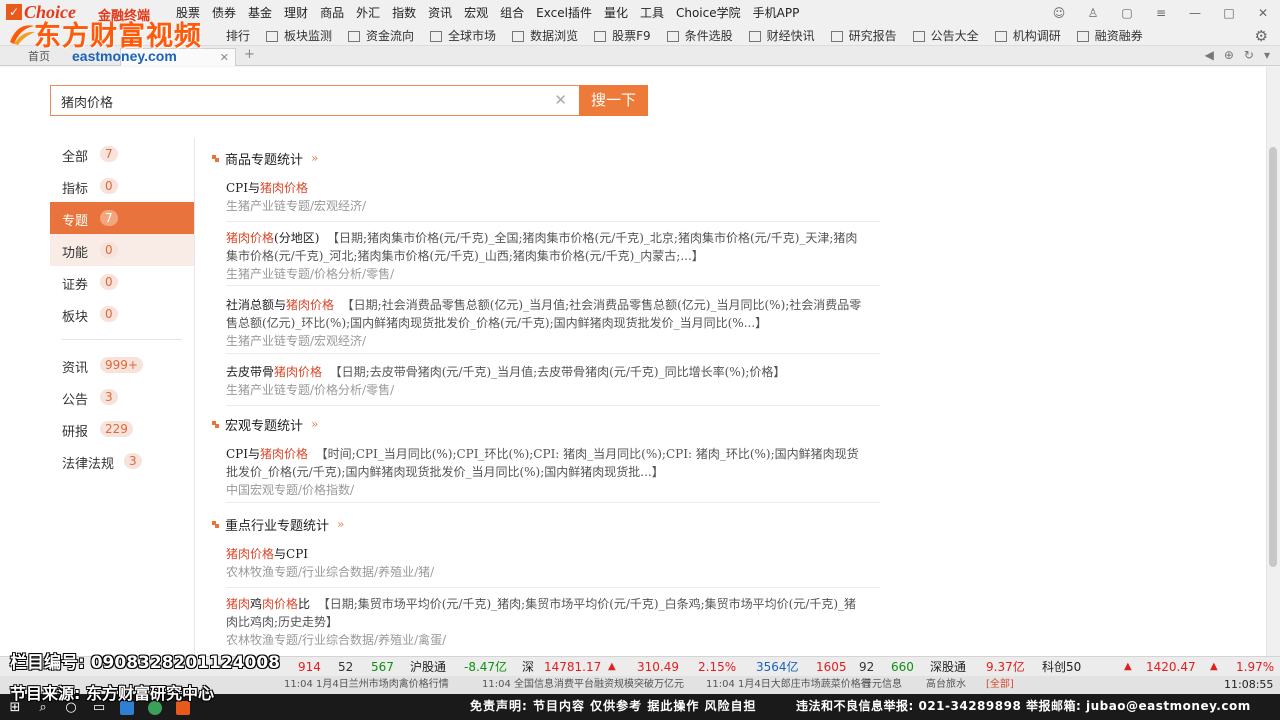 This screenshot has height=720, width=1280. I want to click on menu-item-choice-academy: Choice学院, so click(708, 13).